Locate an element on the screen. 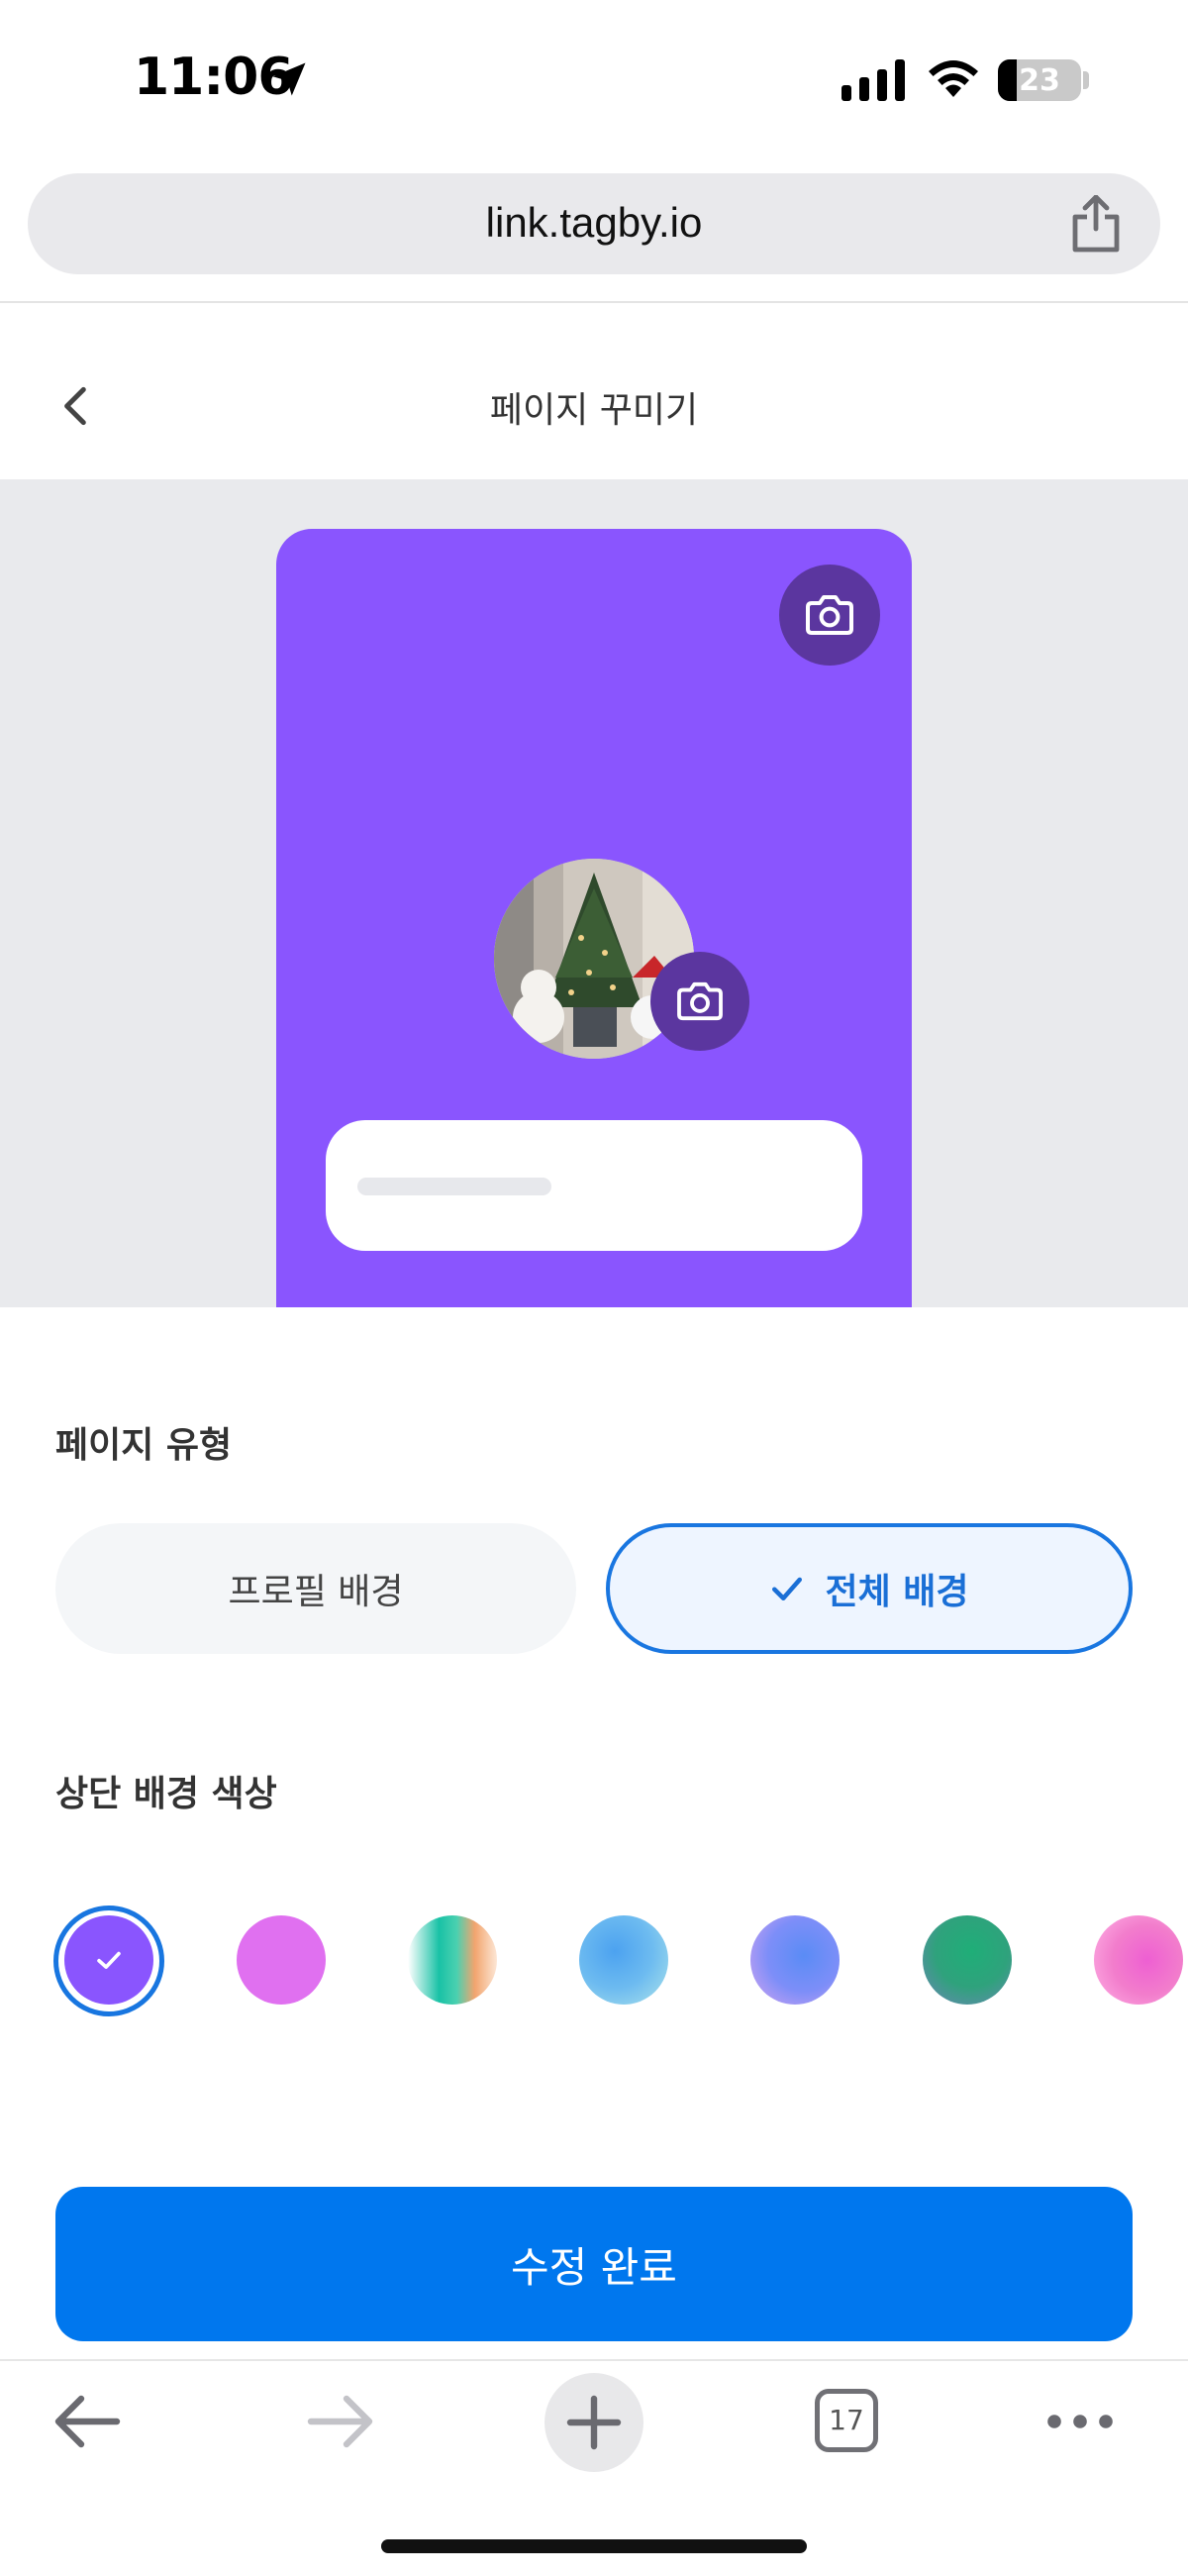 This screenshot has width=1188, height=2576. page-type-profile-background: 프로필 배경 is located at coordinates (315, 1588).